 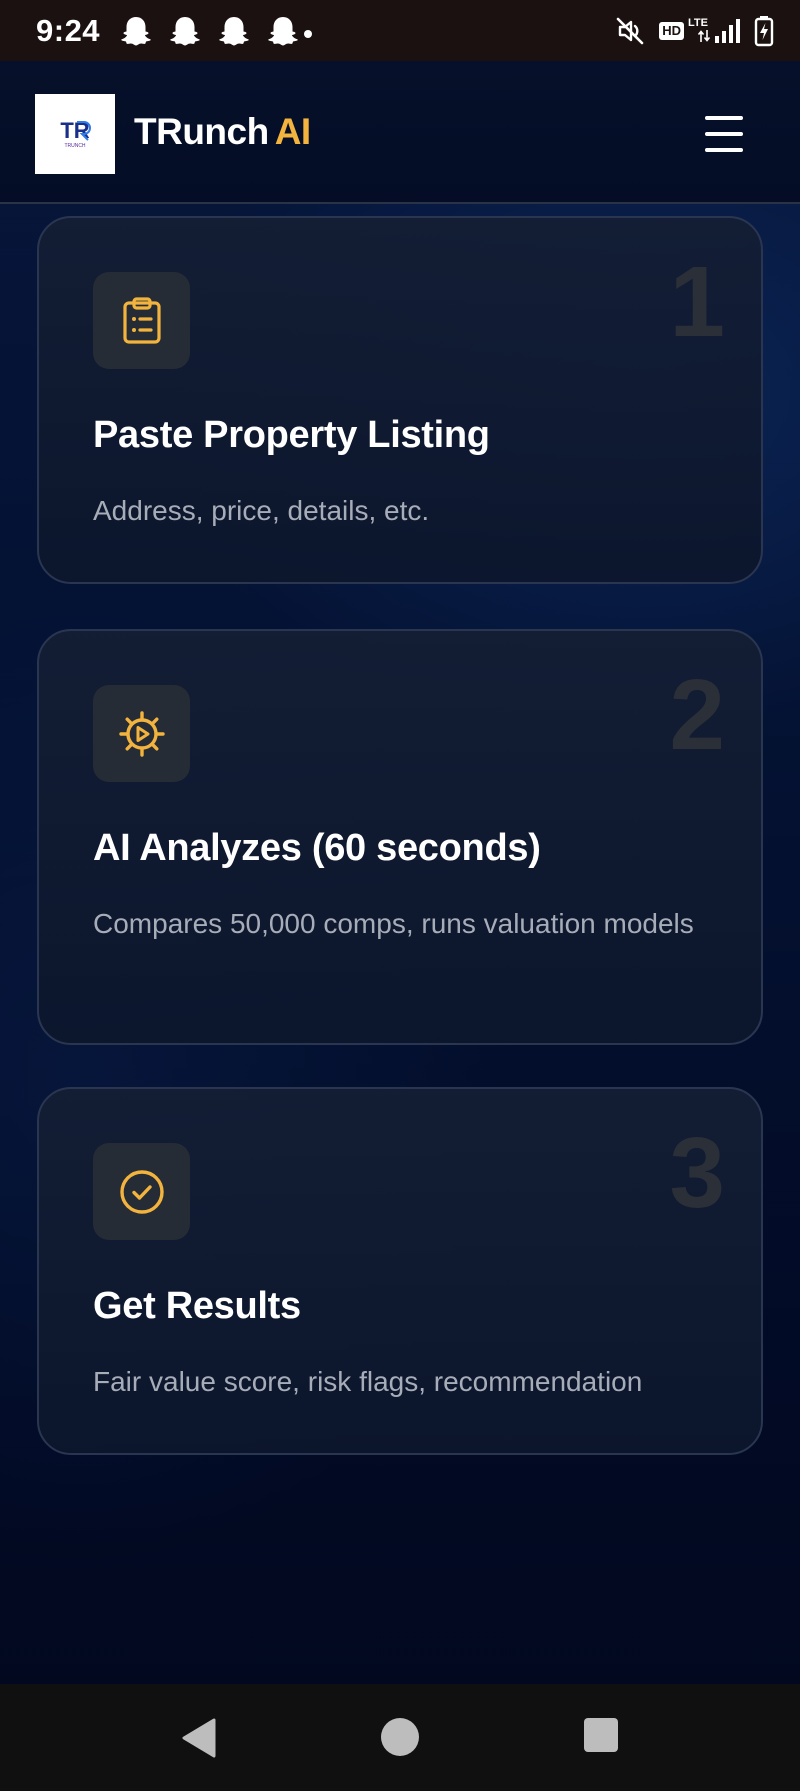 I want to click on step-number: 2, so click(x=697, y=715).